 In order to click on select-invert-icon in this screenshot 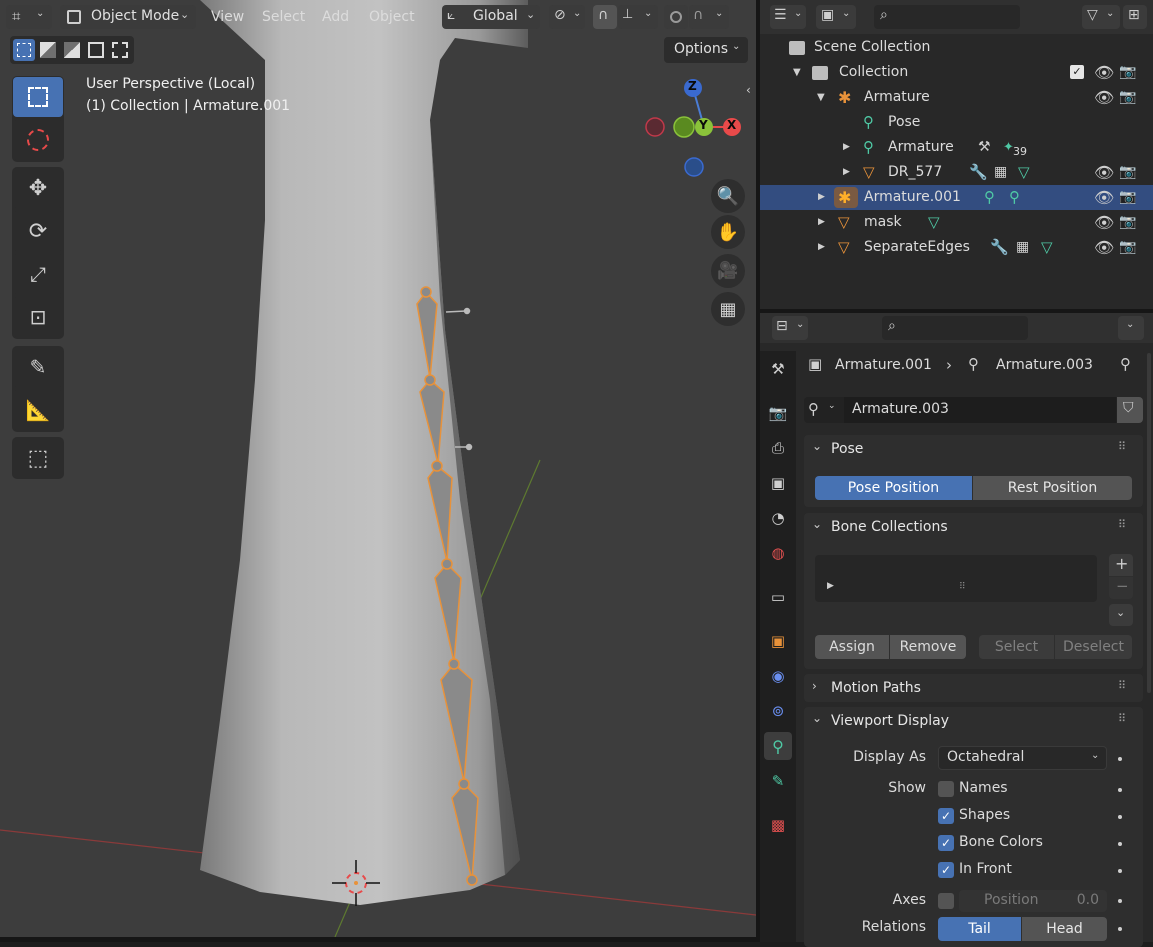, I will do `click(96, 50)`.